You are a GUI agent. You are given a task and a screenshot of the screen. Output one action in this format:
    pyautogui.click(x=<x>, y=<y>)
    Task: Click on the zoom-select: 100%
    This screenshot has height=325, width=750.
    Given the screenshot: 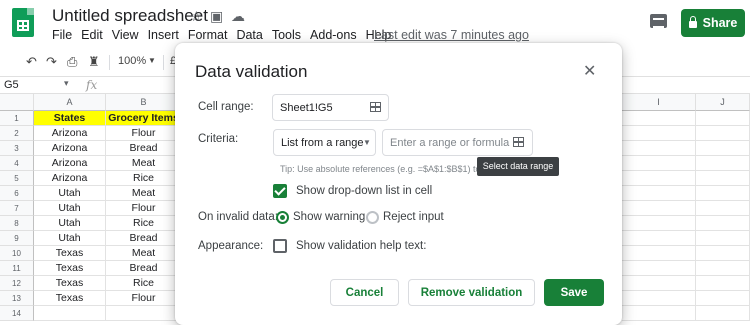 What is the action you would take?
    pyautogui.click(x=132, y=61)
    